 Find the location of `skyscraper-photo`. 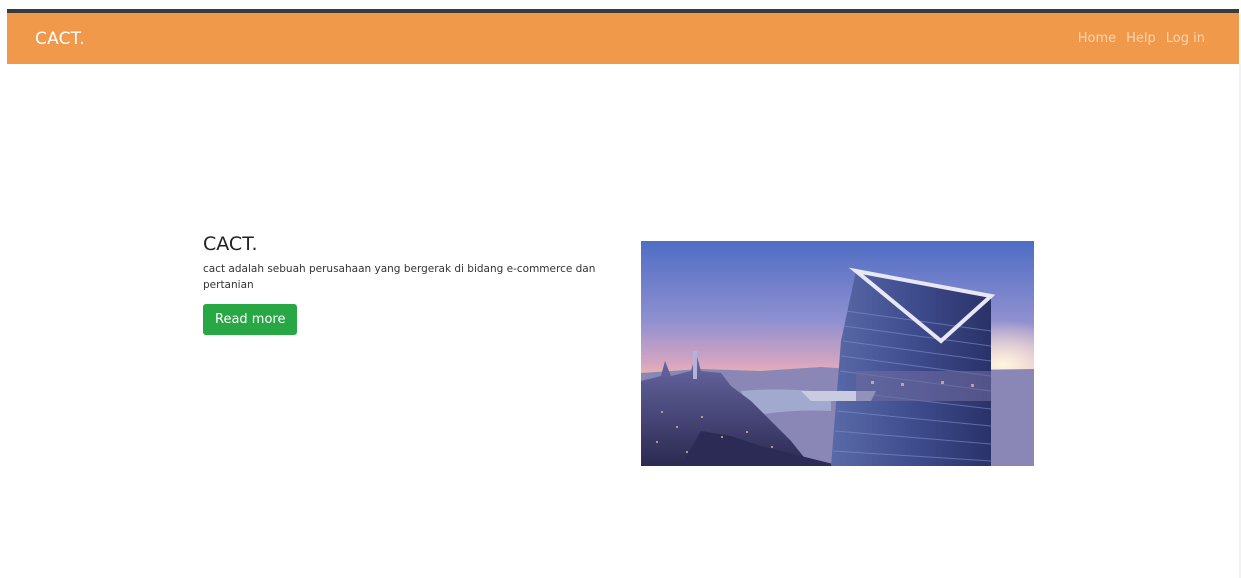

skyscraper-photo is located at coordinates (837, 353).